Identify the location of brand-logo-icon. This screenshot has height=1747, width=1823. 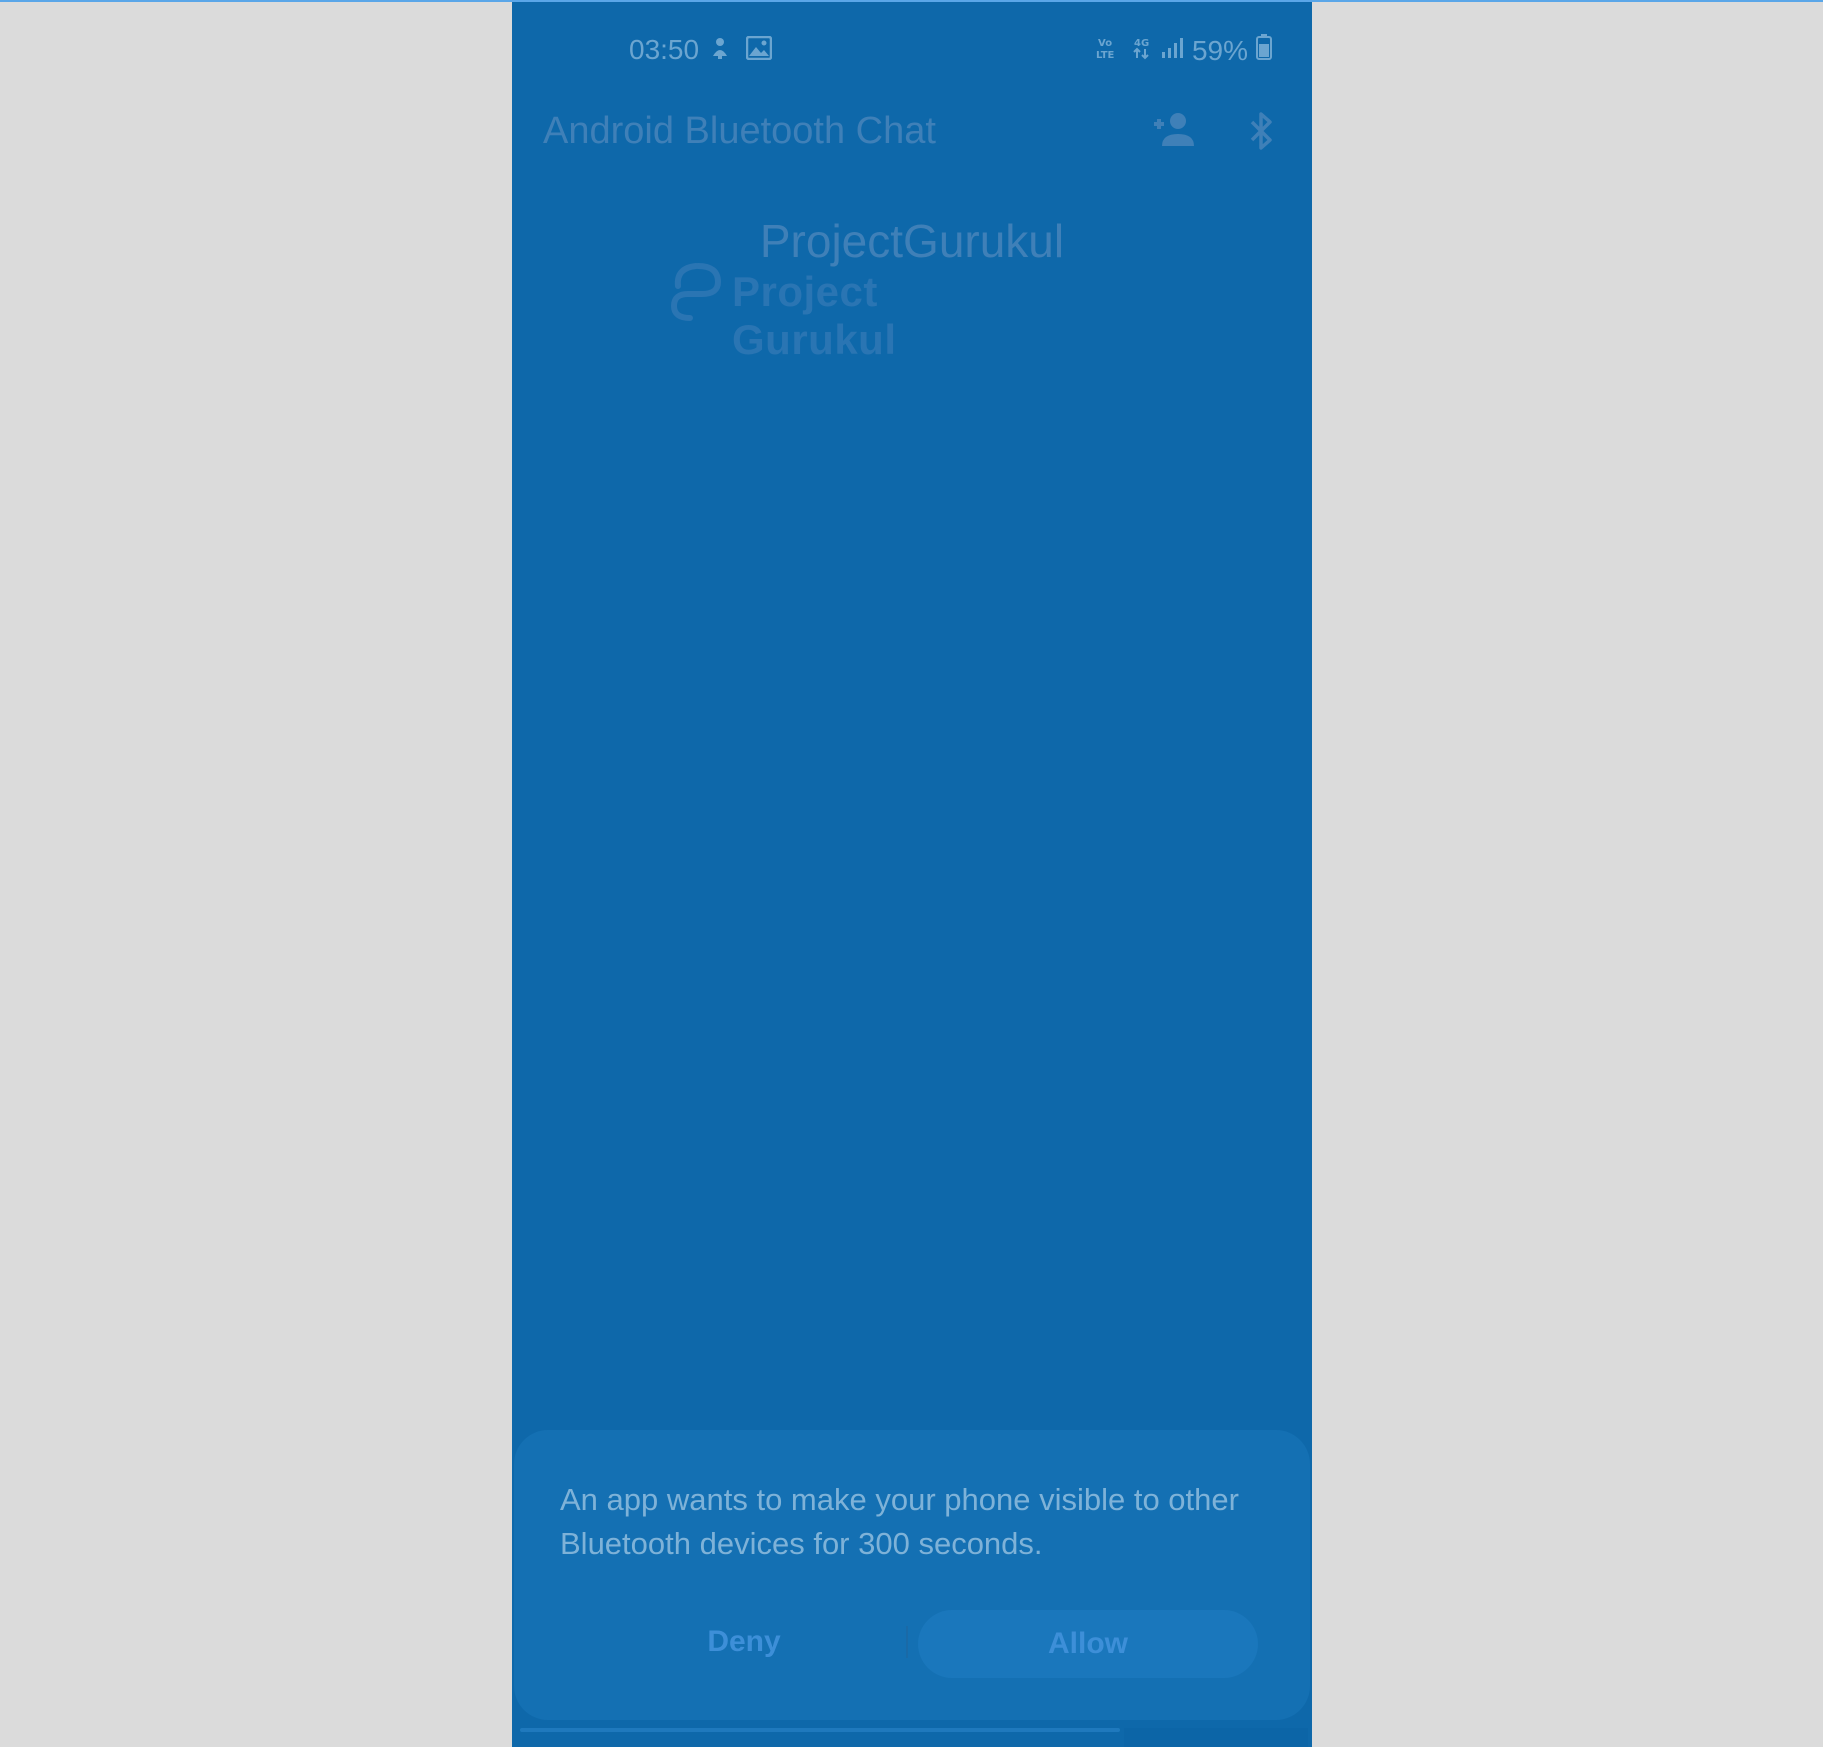
(696, 292).